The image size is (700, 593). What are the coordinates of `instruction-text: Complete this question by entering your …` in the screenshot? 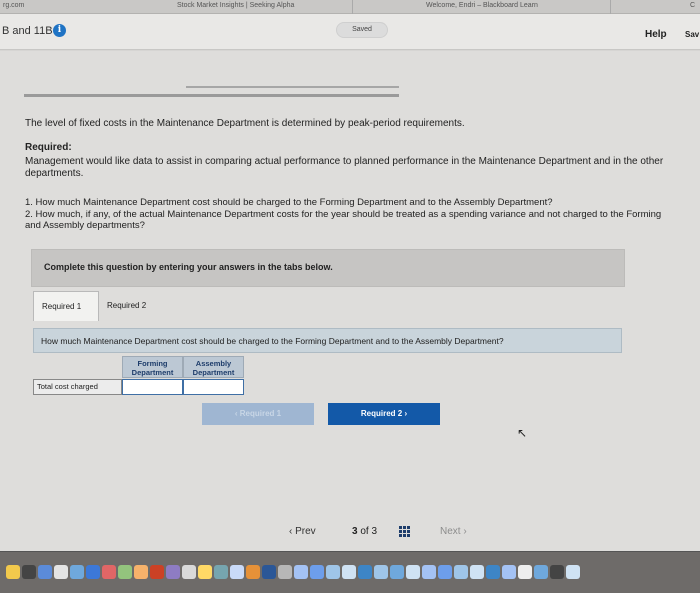 It's located at (188, 267).